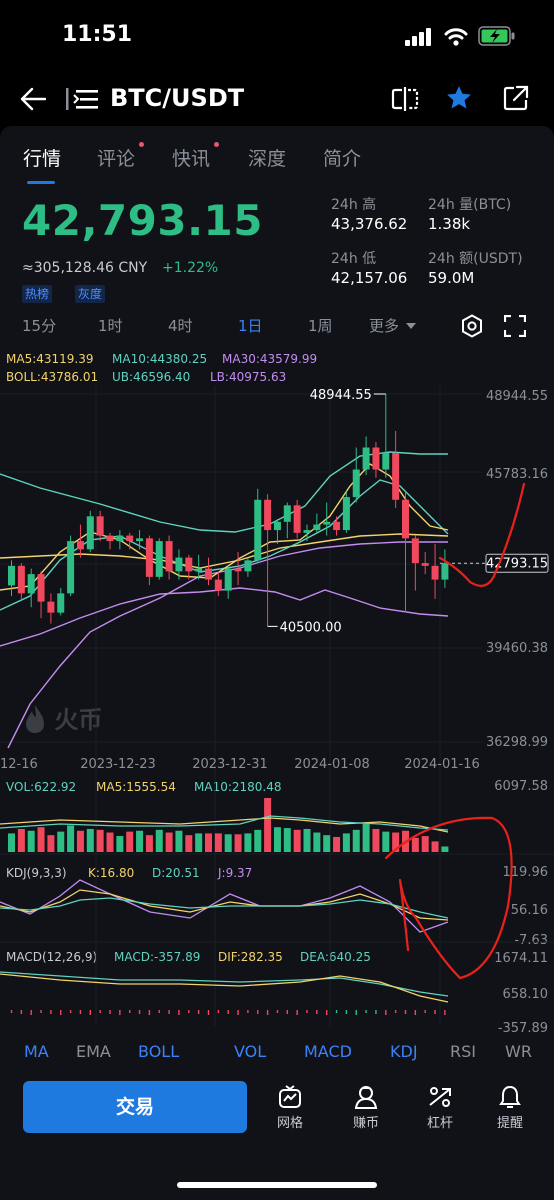 Image resolution: width=554 pixels, height=1200 pixels. I want to click on low-annotation: 40500.00, so click(311, 627).